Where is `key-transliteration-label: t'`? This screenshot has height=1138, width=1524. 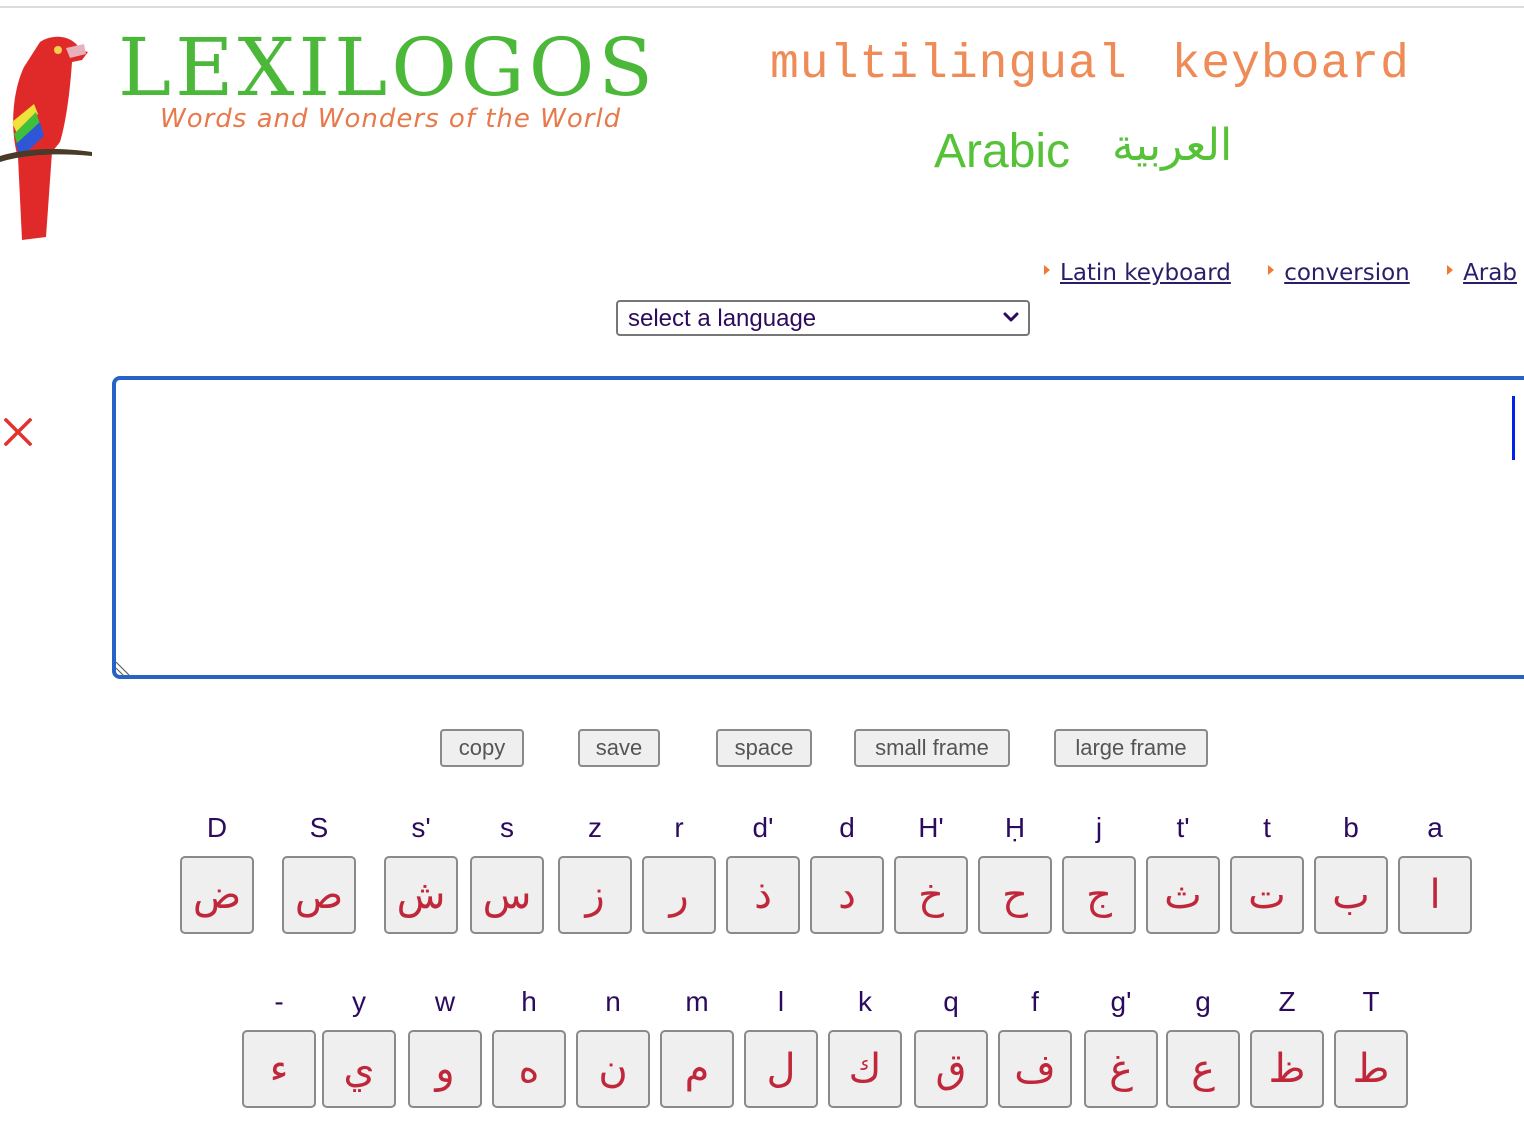 key-transliteration-label: t' is located at coordinates (1183, 827).